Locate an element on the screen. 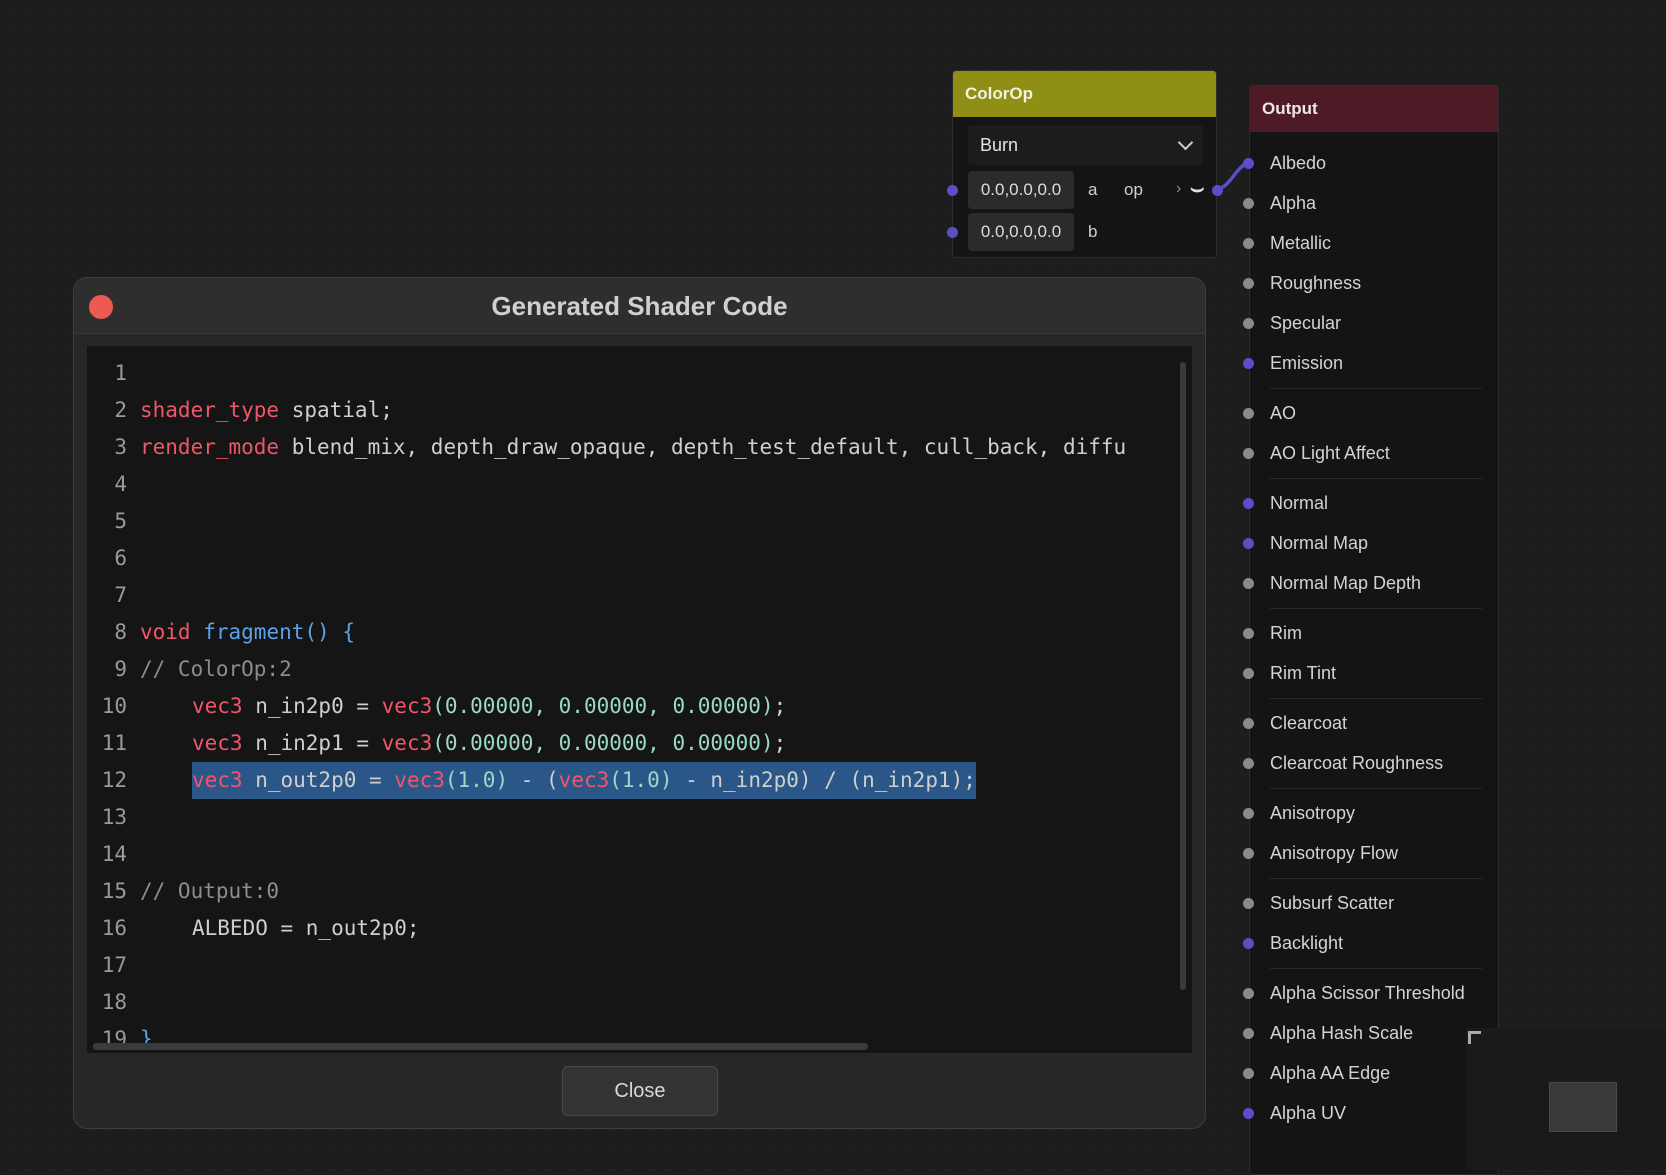  code-token: render_mode is located at coordinates (210, 447).